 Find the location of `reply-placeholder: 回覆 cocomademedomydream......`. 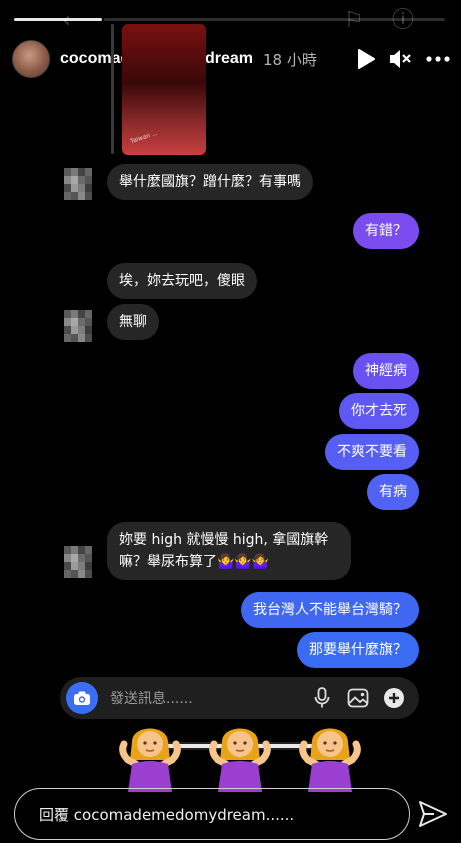

reply-placeholder: 回覆 cocomademedomydream...... is located at coordinates (167, 814).